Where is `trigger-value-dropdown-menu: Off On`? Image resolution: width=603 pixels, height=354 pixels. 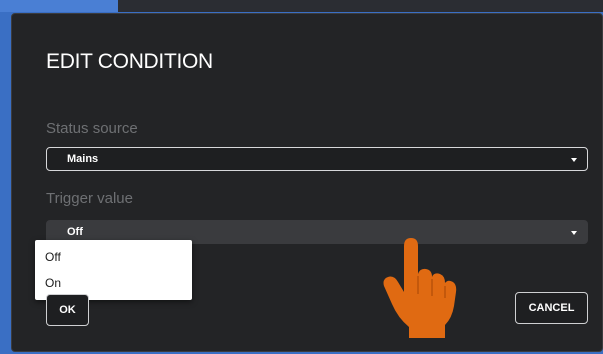
trigger-value-dropdown-menu: Off On is located at coordinates (113, 270).